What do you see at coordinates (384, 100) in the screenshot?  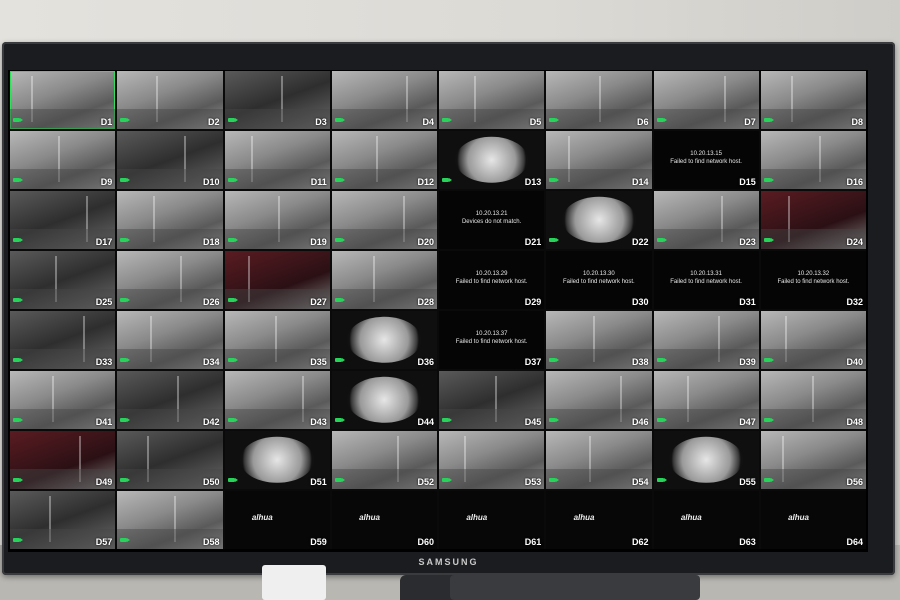 I see `camera-tile: D4` at bounding box center [384, 100].